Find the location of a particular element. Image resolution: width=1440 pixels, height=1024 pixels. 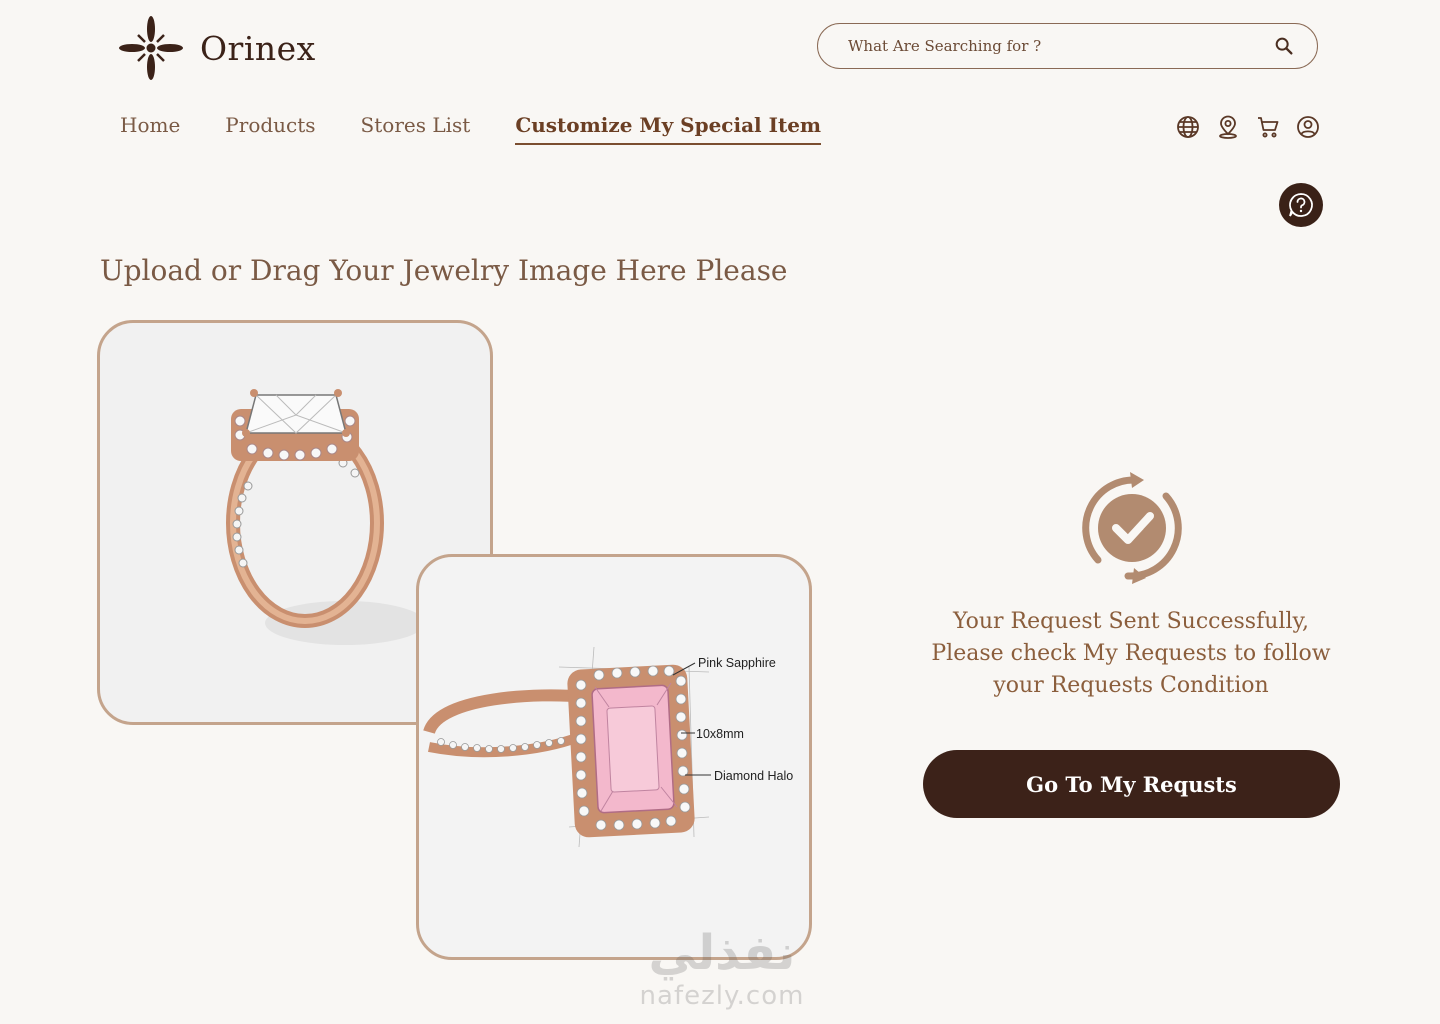

header-icons is located at coordinates (1255, 127).